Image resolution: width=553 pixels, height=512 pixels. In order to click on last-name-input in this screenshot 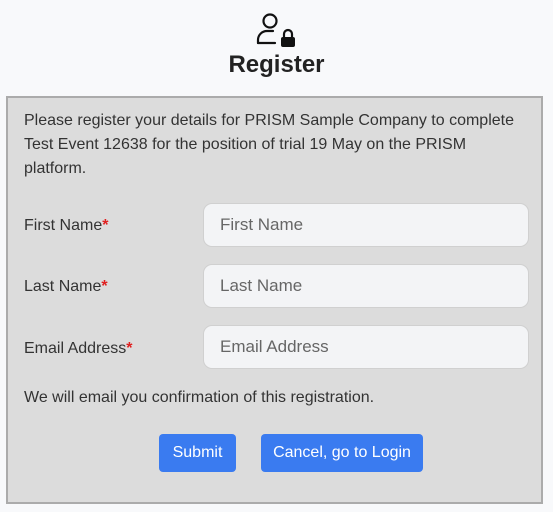, I will do `click(366, 286)`.